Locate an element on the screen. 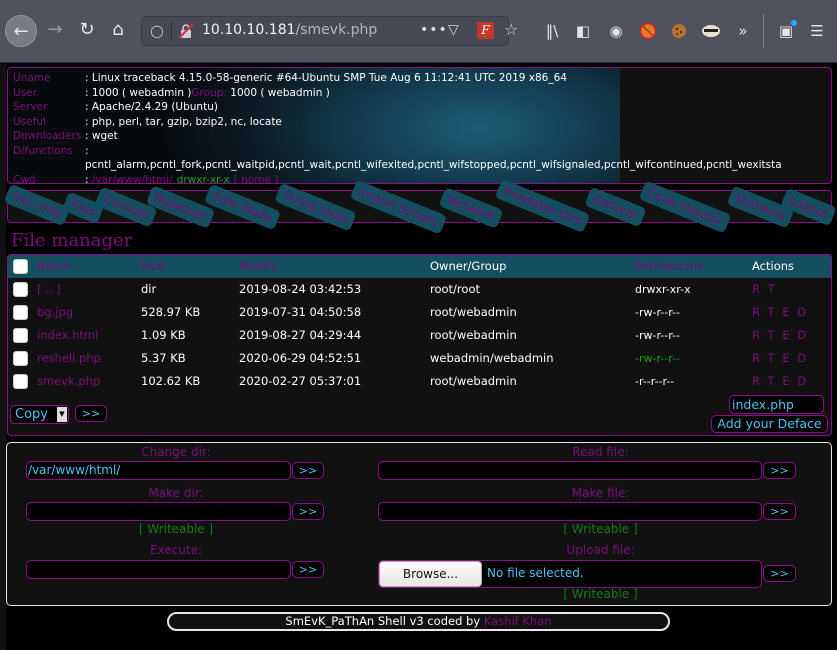  back-button: ← is located at coordinates (21, 31).